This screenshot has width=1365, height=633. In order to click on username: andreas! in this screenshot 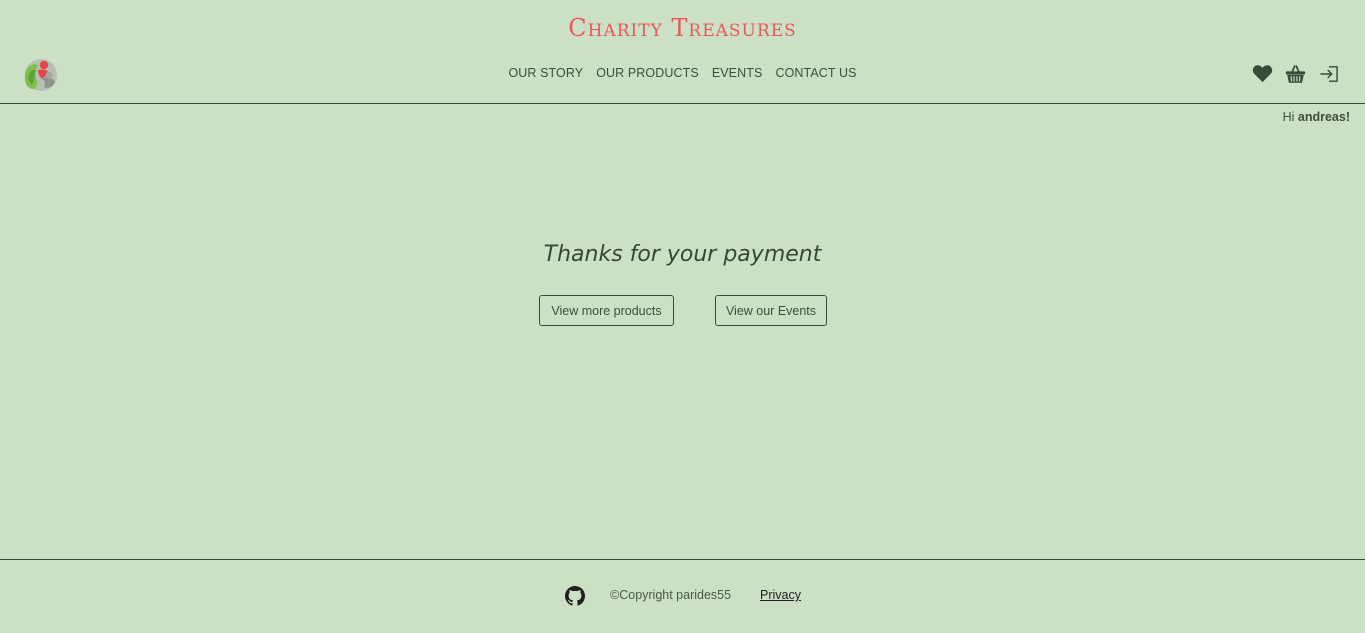, I will do `click(1323, 117)`.